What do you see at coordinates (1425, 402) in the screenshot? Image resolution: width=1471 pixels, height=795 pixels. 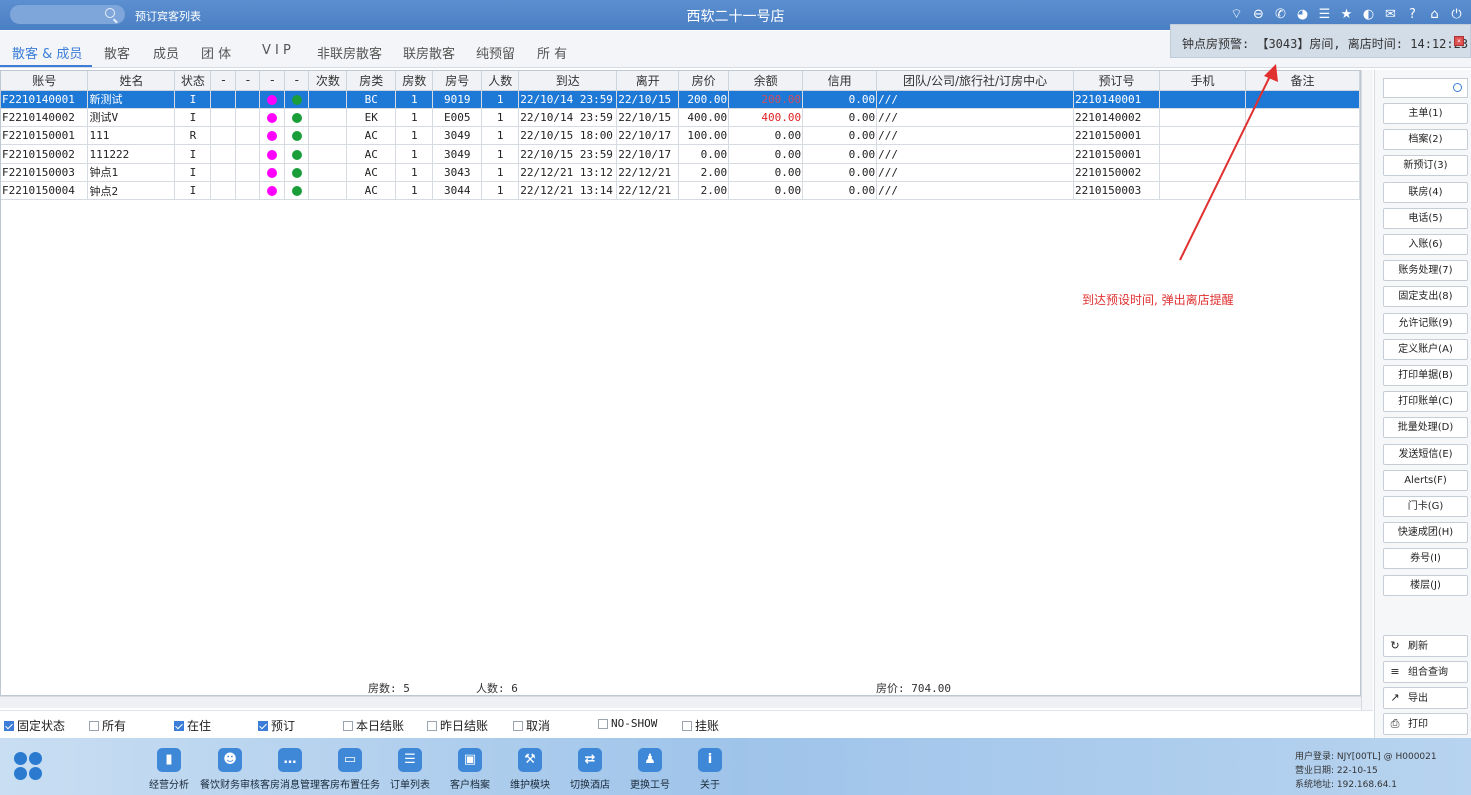 I see `action-button: 打印账单(C)` at bounding box center [1425, 402].